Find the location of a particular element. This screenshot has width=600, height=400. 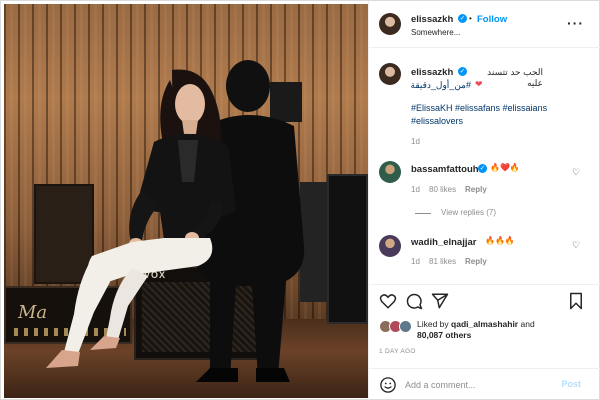

speaker-cabinet-right is located at coordinates (347, 249).